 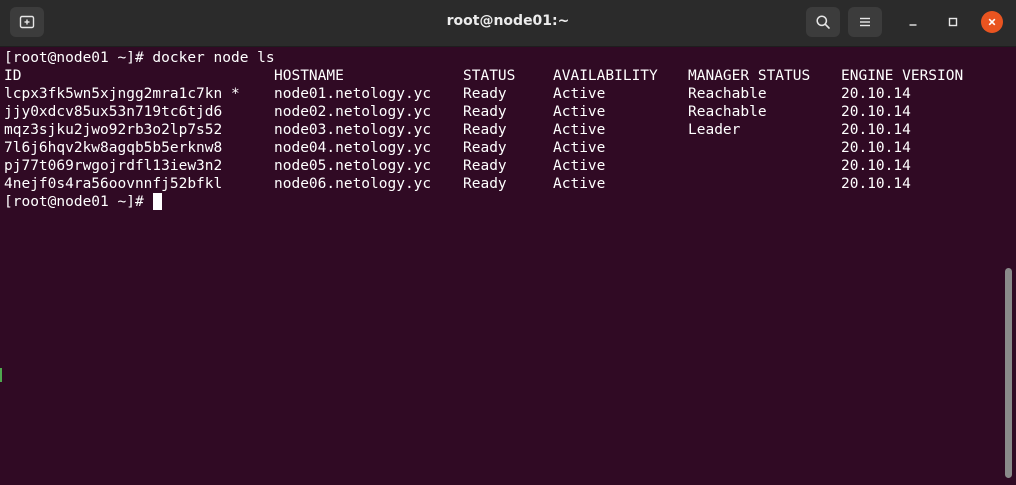 What do you see at coordinates (113, 148) in the screenshot?
I see `node-id: 7l6j6hqv2kw8agqb5b5erknw8` at bounding box center [113, 148].